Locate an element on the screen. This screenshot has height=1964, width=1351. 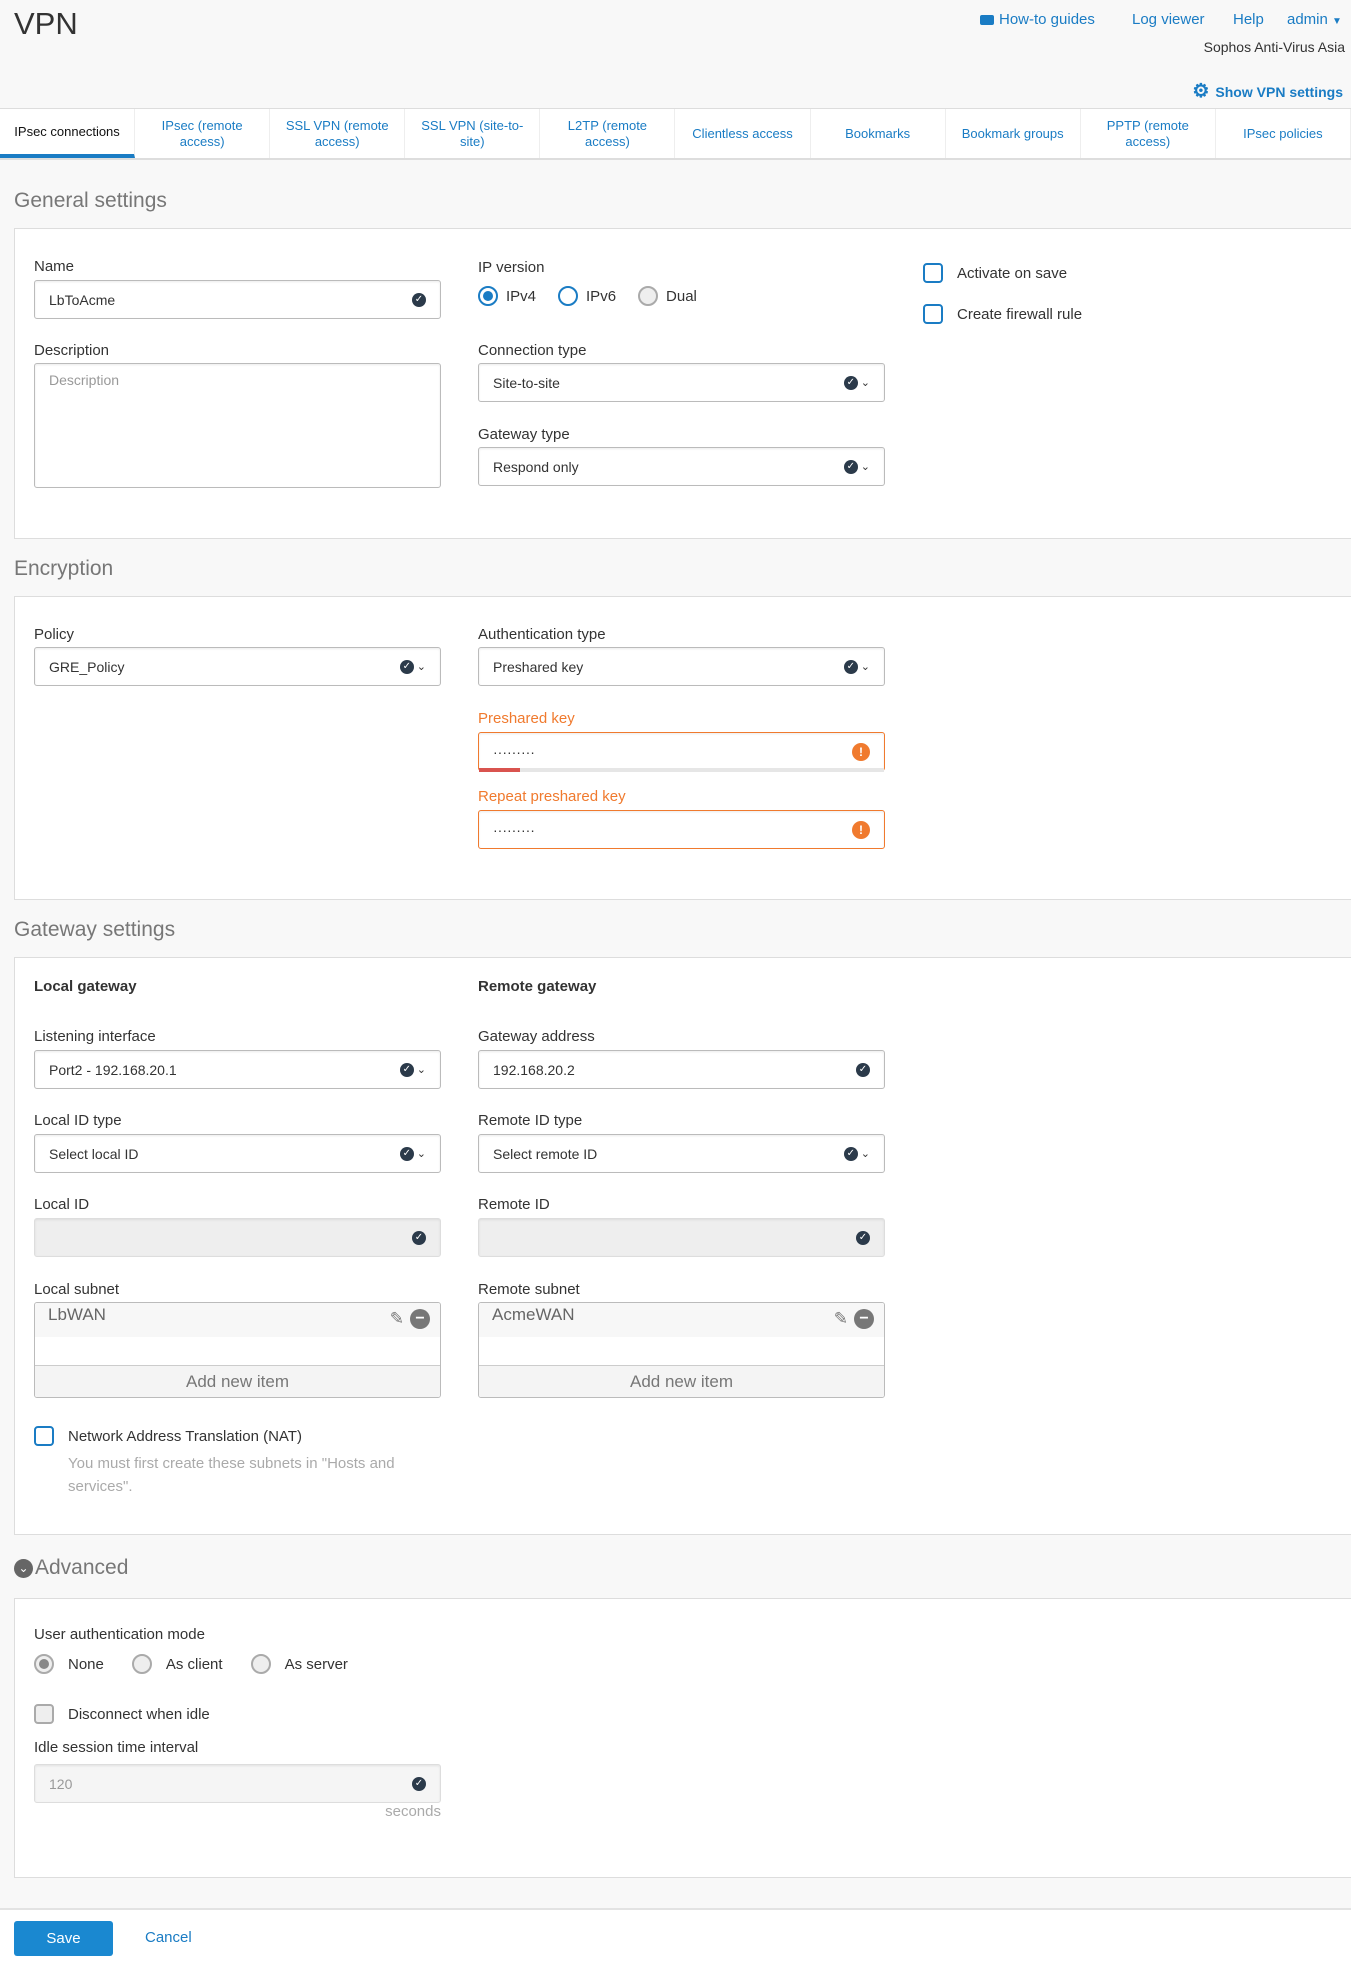
user-auth-mode-label: User authentication mode is located at coordinates (119, 1634).